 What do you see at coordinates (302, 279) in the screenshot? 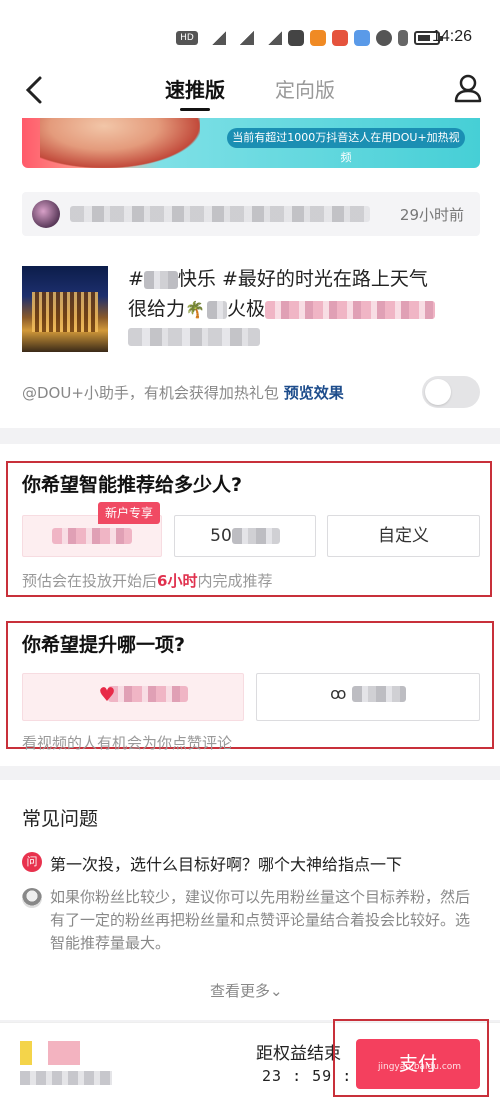
I see `video-title-part: 快乐 #最好的时光在路上天气` at bounding box center [302, 279].